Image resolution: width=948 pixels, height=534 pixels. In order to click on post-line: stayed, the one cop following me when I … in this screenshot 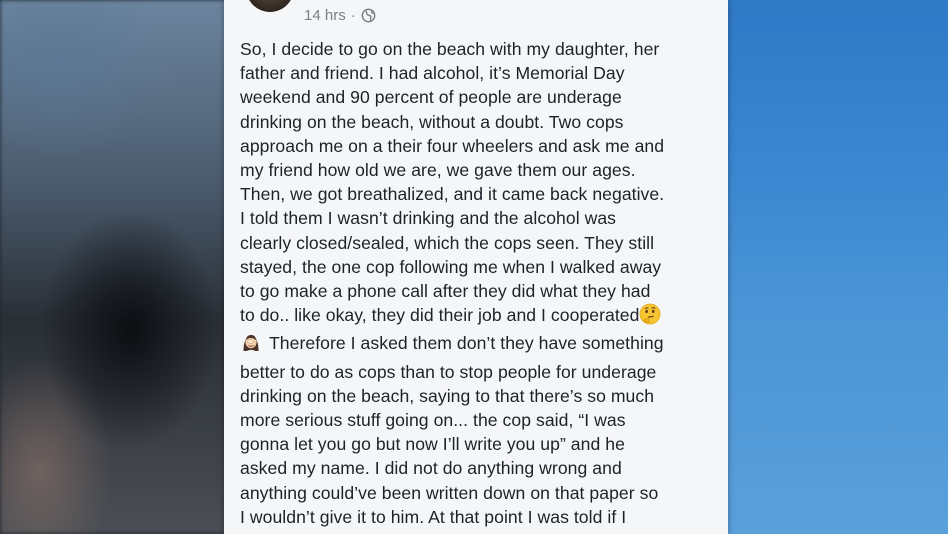, I will do `click(451, 266)`.